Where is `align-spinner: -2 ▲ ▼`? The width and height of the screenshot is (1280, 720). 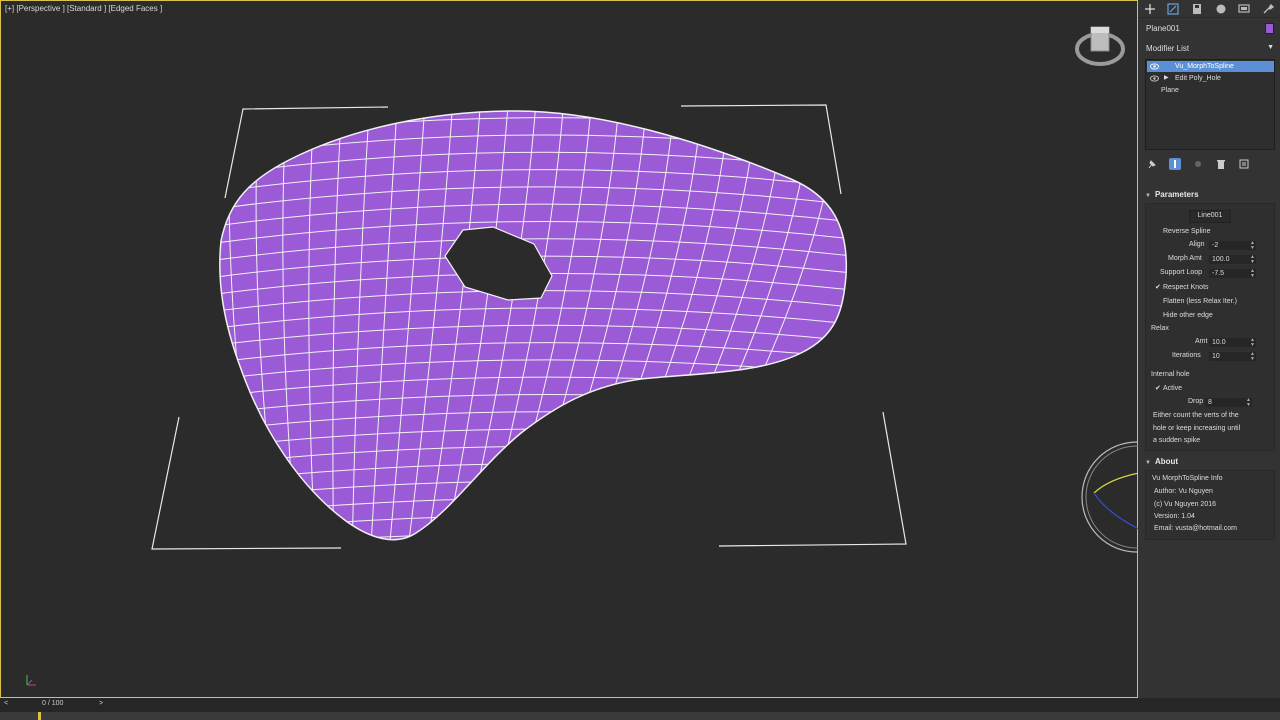 align-spinner: -2 ▲ ▼ is located at coordinates (1232, 245).